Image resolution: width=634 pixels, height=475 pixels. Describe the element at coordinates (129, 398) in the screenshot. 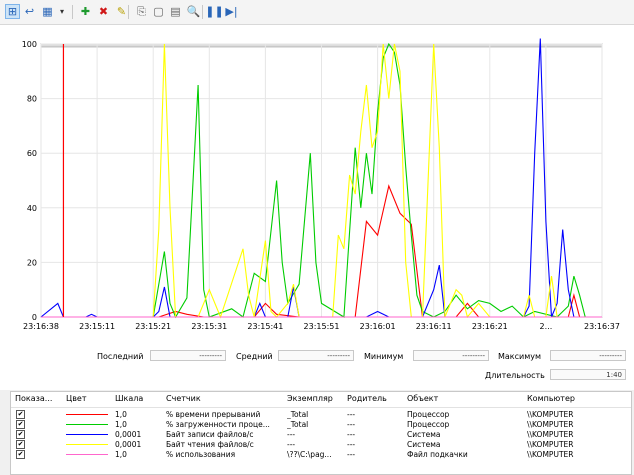

I see `column-header: Шкала` at that location.